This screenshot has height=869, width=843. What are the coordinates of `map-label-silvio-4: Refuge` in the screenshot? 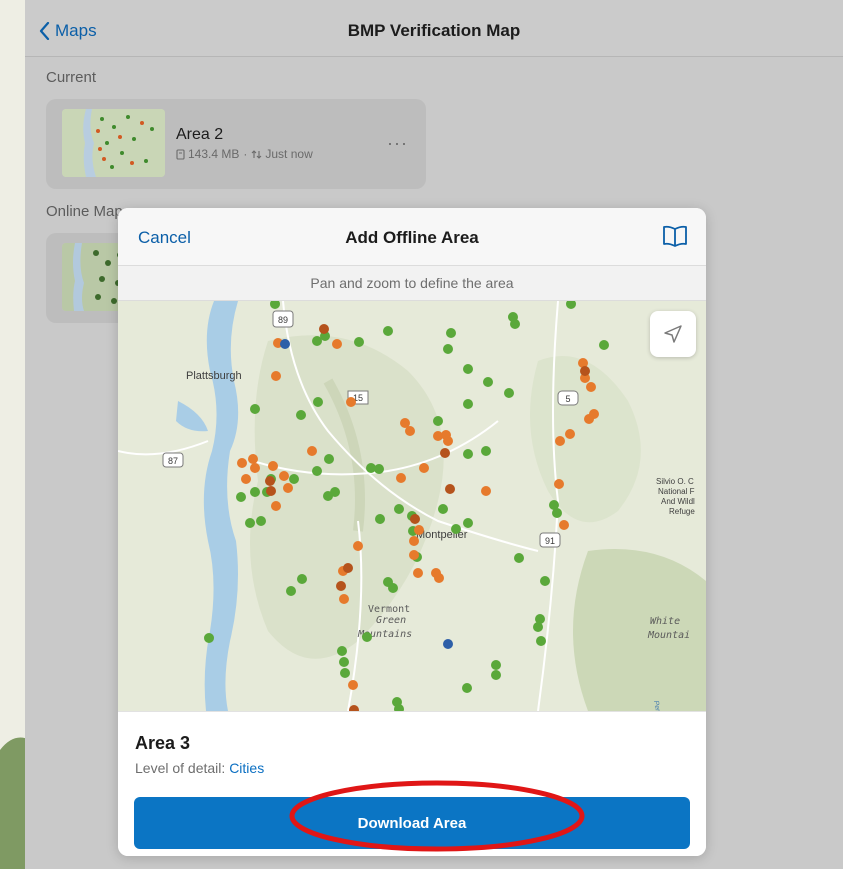 It's located at (682, 511).